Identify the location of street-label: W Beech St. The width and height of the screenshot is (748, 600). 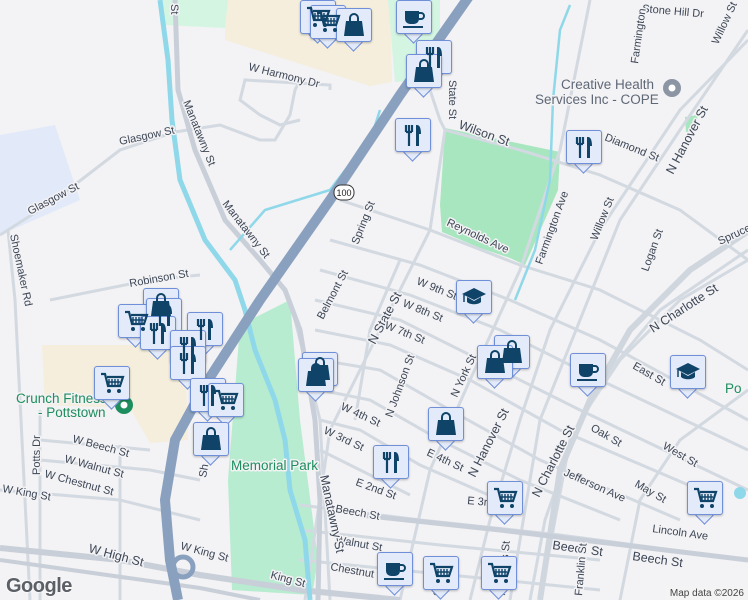
(100, 446).